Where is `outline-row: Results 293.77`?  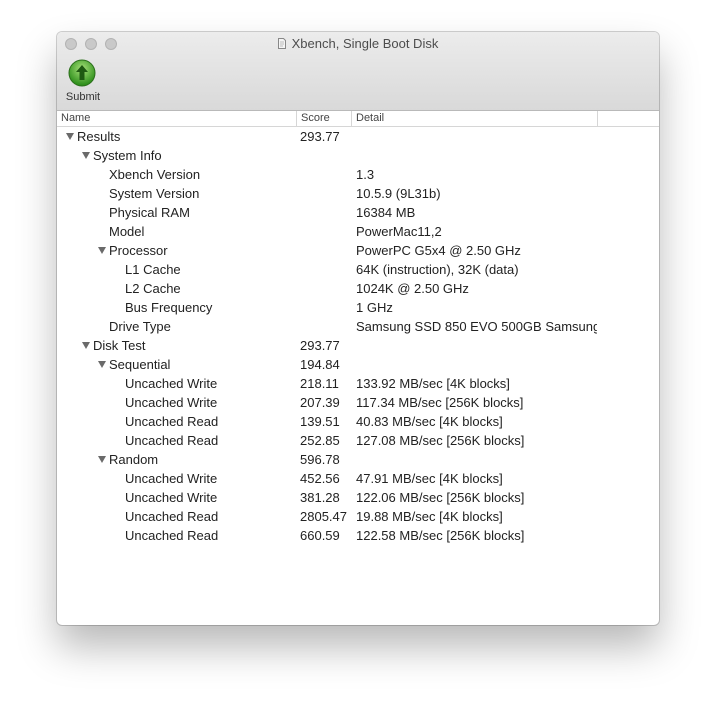
outline-row: Results 293.77 is located at coordinates (358, 136).